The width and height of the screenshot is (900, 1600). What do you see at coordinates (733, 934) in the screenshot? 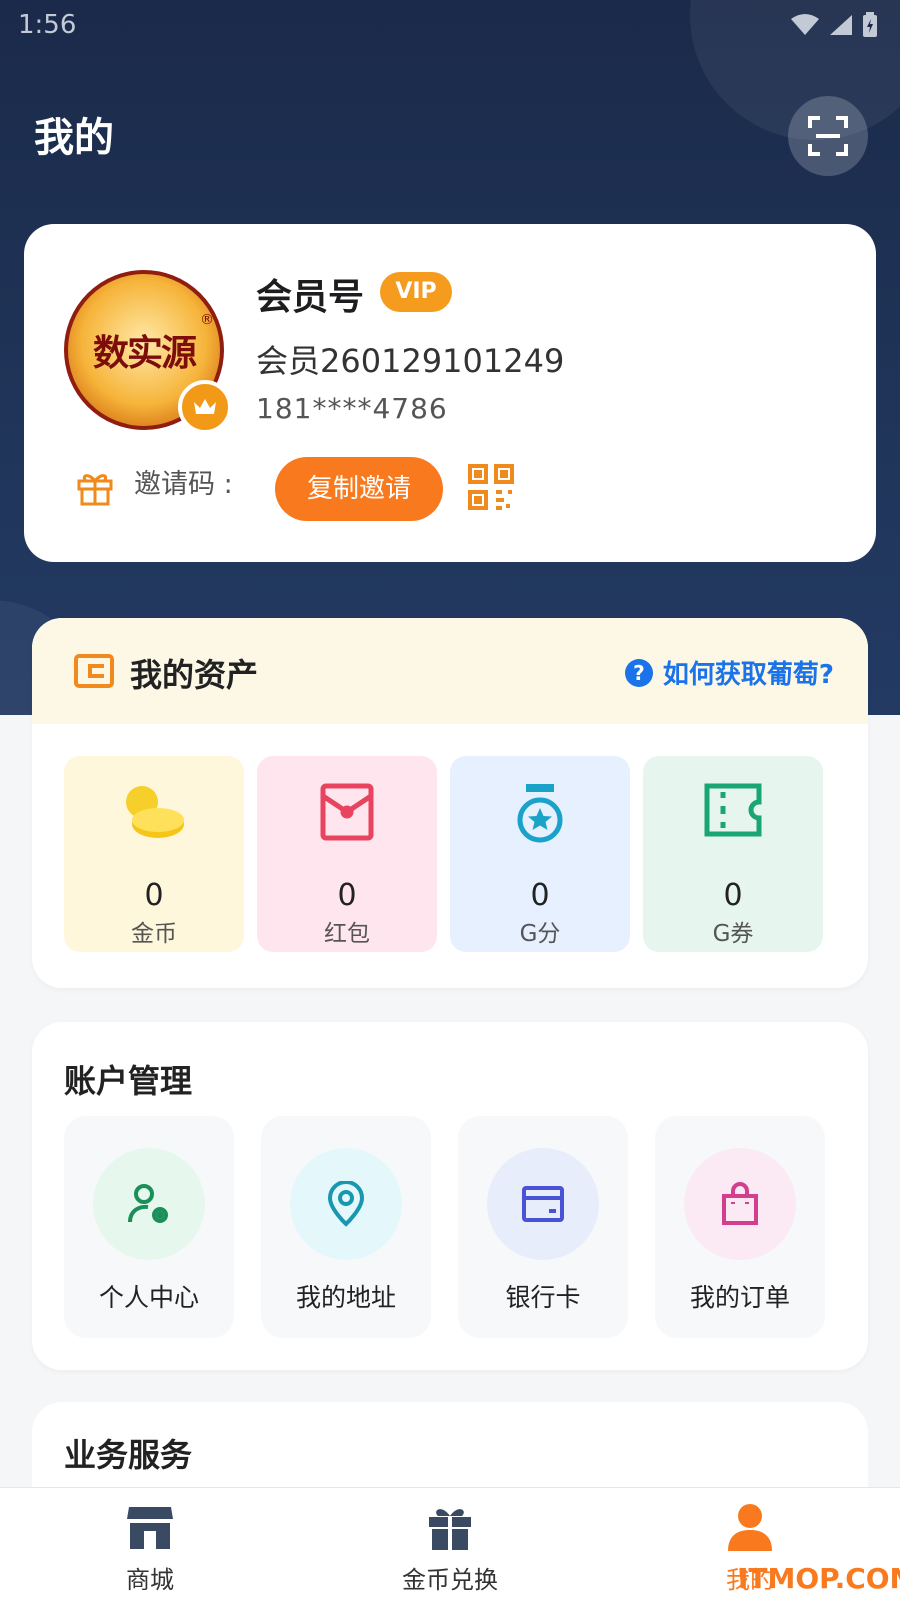
I see `asset-label: G券` at bounding box center [733, 934].